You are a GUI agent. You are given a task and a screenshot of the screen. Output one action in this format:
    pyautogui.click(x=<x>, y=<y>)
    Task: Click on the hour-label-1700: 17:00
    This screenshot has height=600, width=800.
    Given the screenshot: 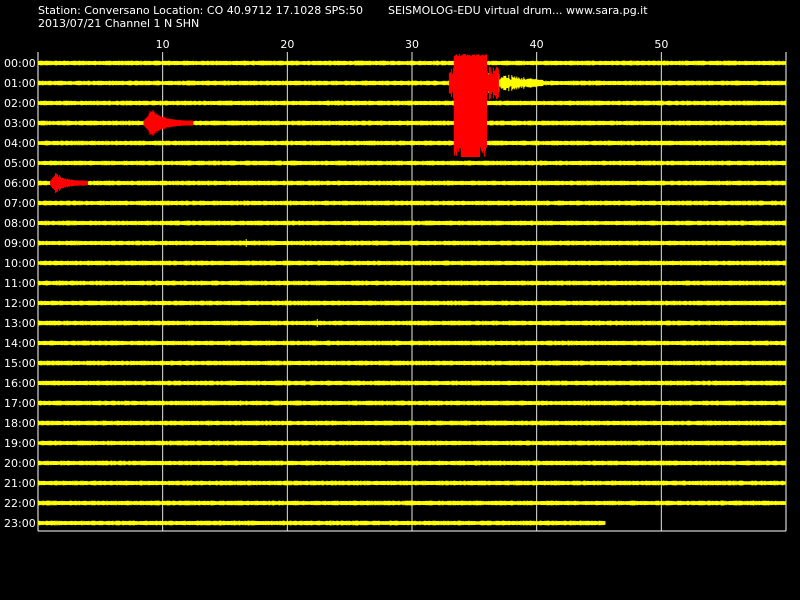 What is the action you would take?
    pyautogui.click(x=20, y=403)
    